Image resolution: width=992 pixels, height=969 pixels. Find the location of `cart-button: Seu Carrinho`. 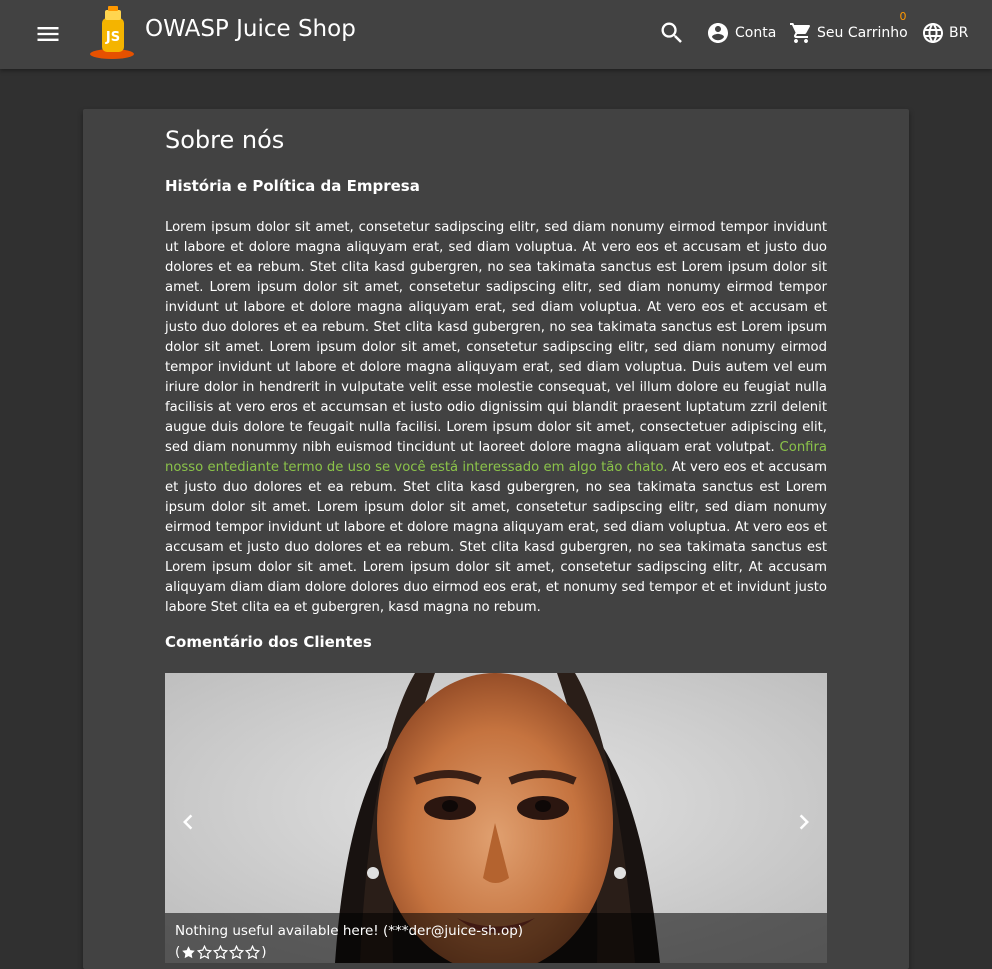

cart-button: Seu Carrinho is located at coordinates (848, 33).